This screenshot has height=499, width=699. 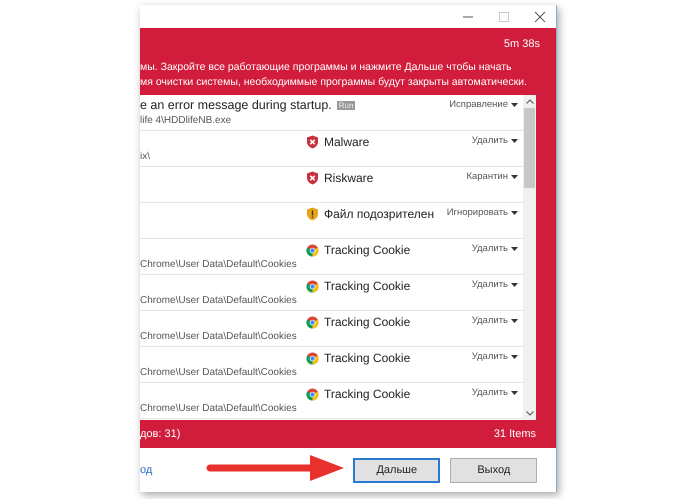 I want to click on summary-text: дов: 31), so click(x=160, y=434).